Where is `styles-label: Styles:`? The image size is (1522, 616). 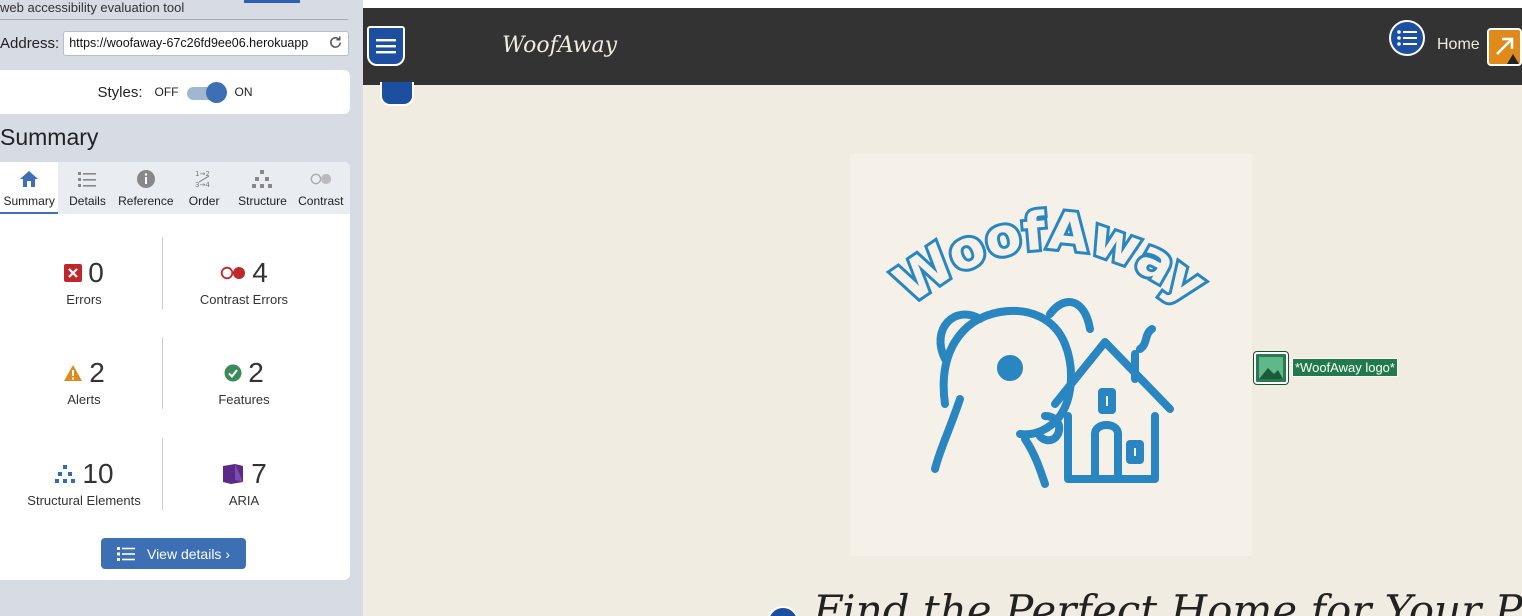
styles-label: Styles: is located at coordinates (120, 92).